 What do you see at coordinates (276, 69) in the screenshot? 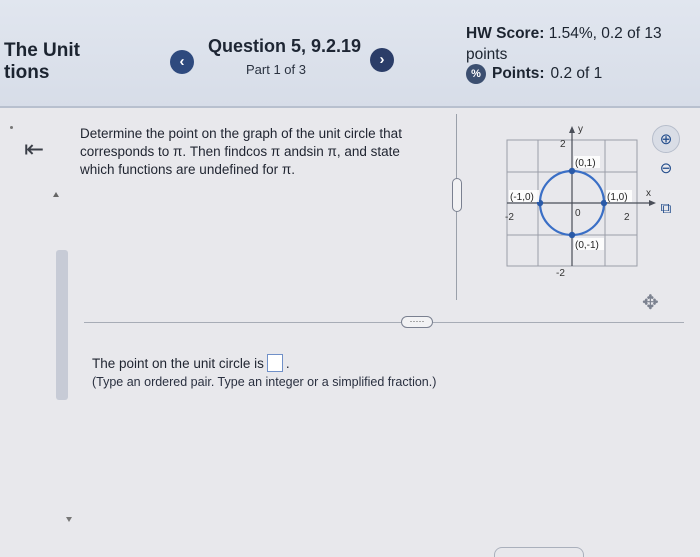
I see `part-label: Part 1 of 3` at bounding box center [276, 69].